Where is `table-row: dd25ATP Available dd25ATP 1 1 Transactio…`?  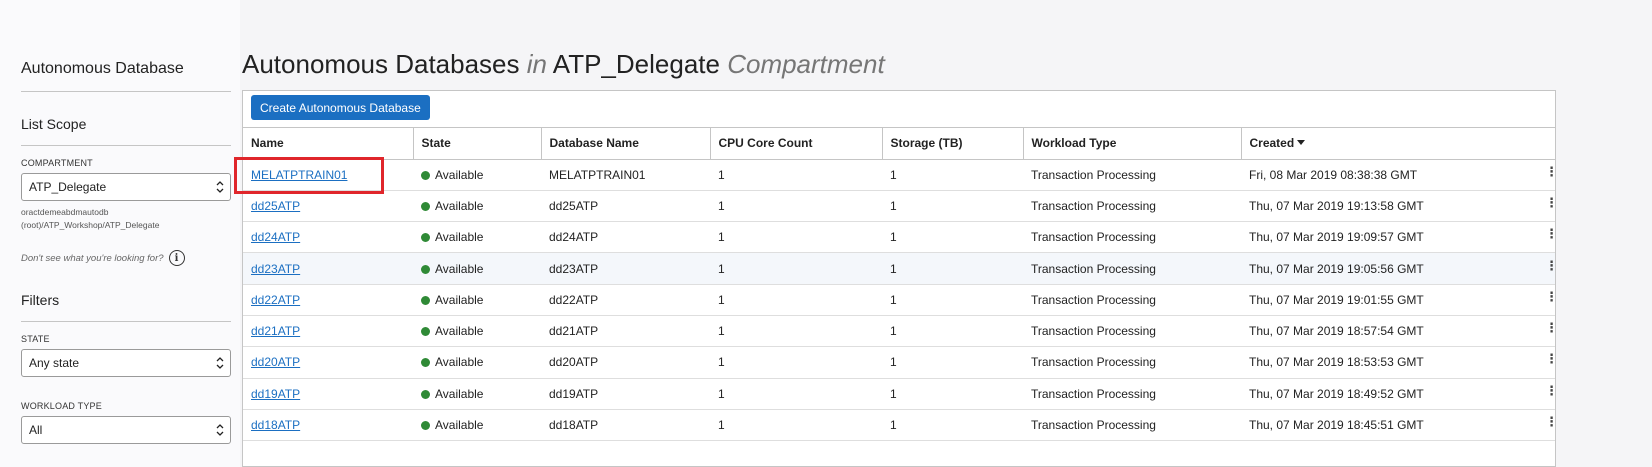
table-row: dd25ATP Available dd25ATP 1 1 Transactio… is located at coordinates (899, 206).